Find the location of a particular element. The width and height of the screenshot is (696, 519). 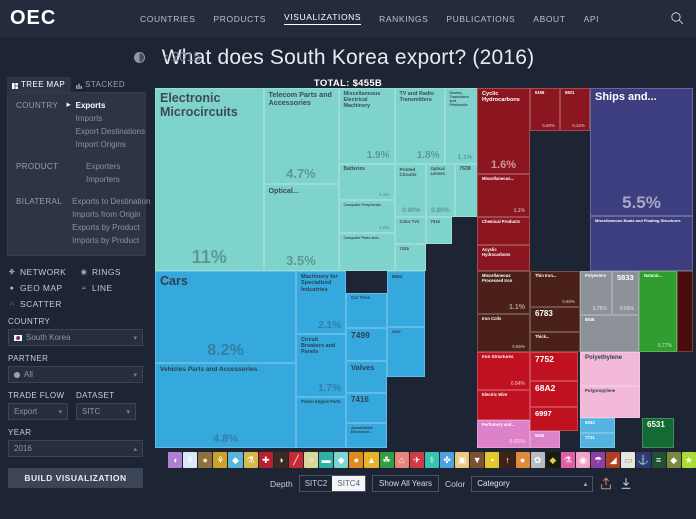

perfumes-icon: ⚗ is located at coordinates (567, 460).